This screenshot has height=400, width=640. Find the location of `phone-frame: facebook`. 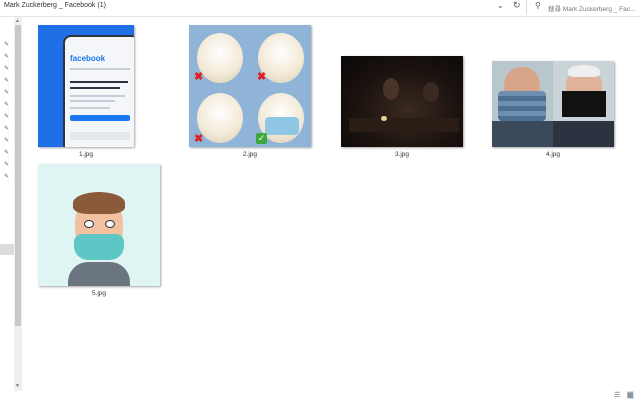

phone-frame: facebook is located at coordinates (98, 91).